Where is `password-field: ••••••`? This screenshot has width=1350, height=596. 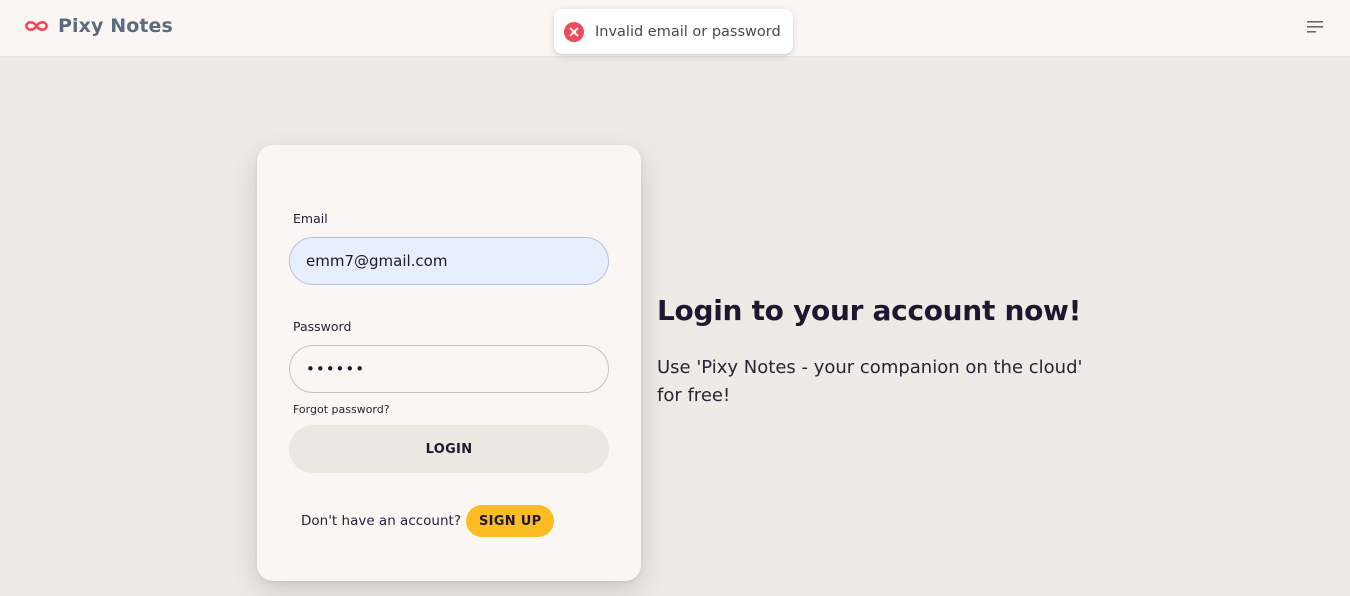 password-field: •••••• is located at coordinates (449, 369).